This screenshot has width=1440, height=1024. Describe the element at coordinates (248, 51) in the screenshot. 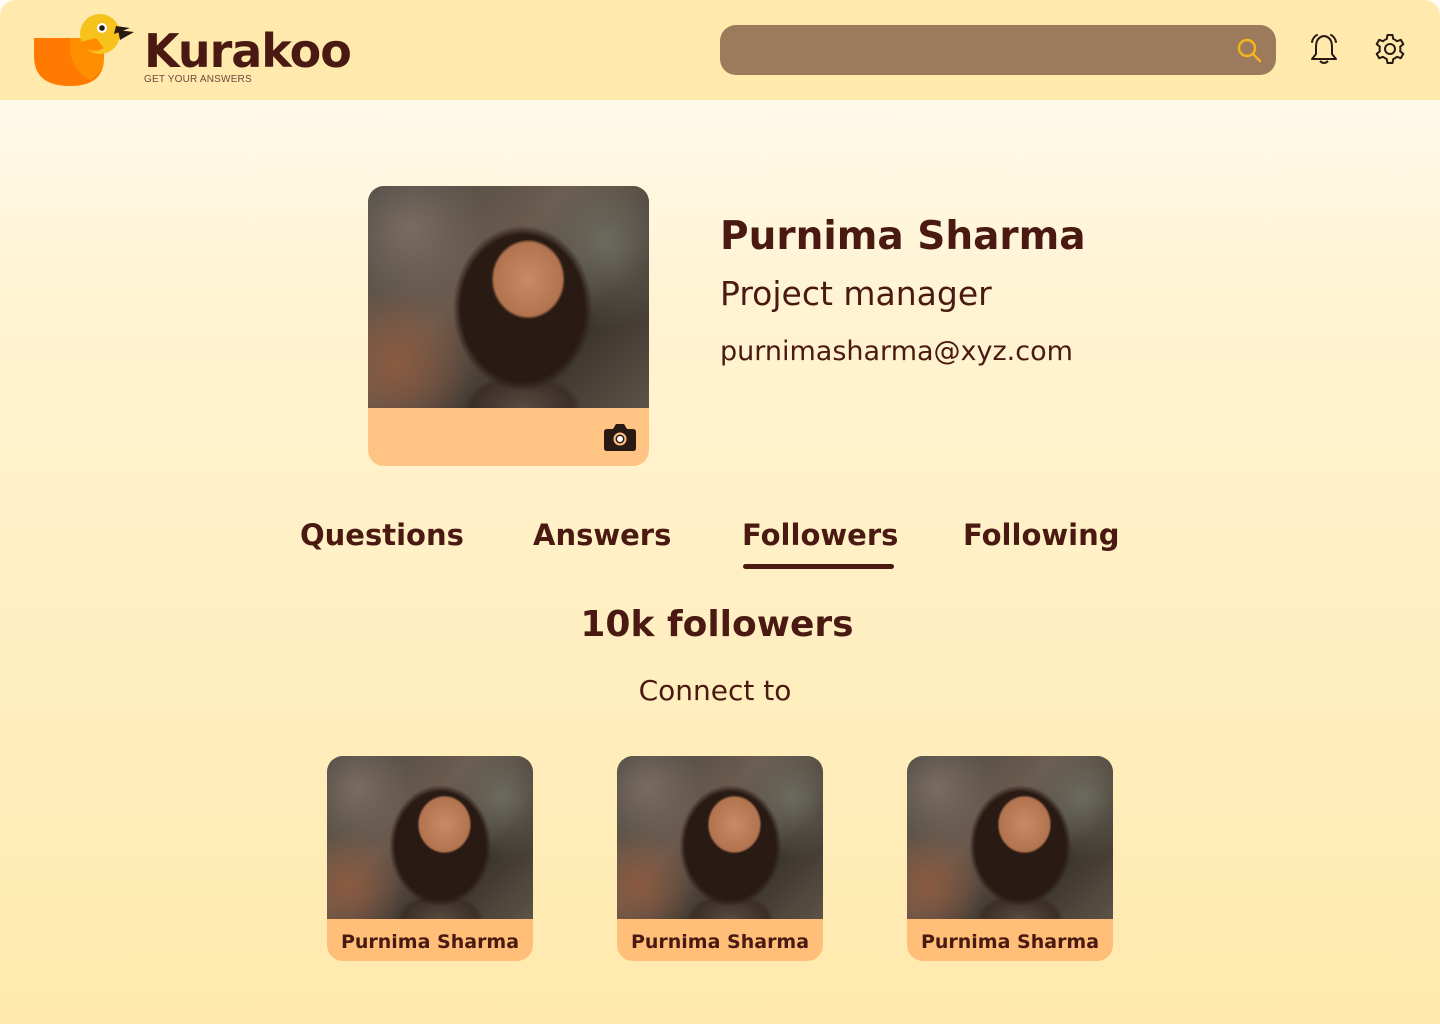

I see `brand-name: Kurakoo` at that location.